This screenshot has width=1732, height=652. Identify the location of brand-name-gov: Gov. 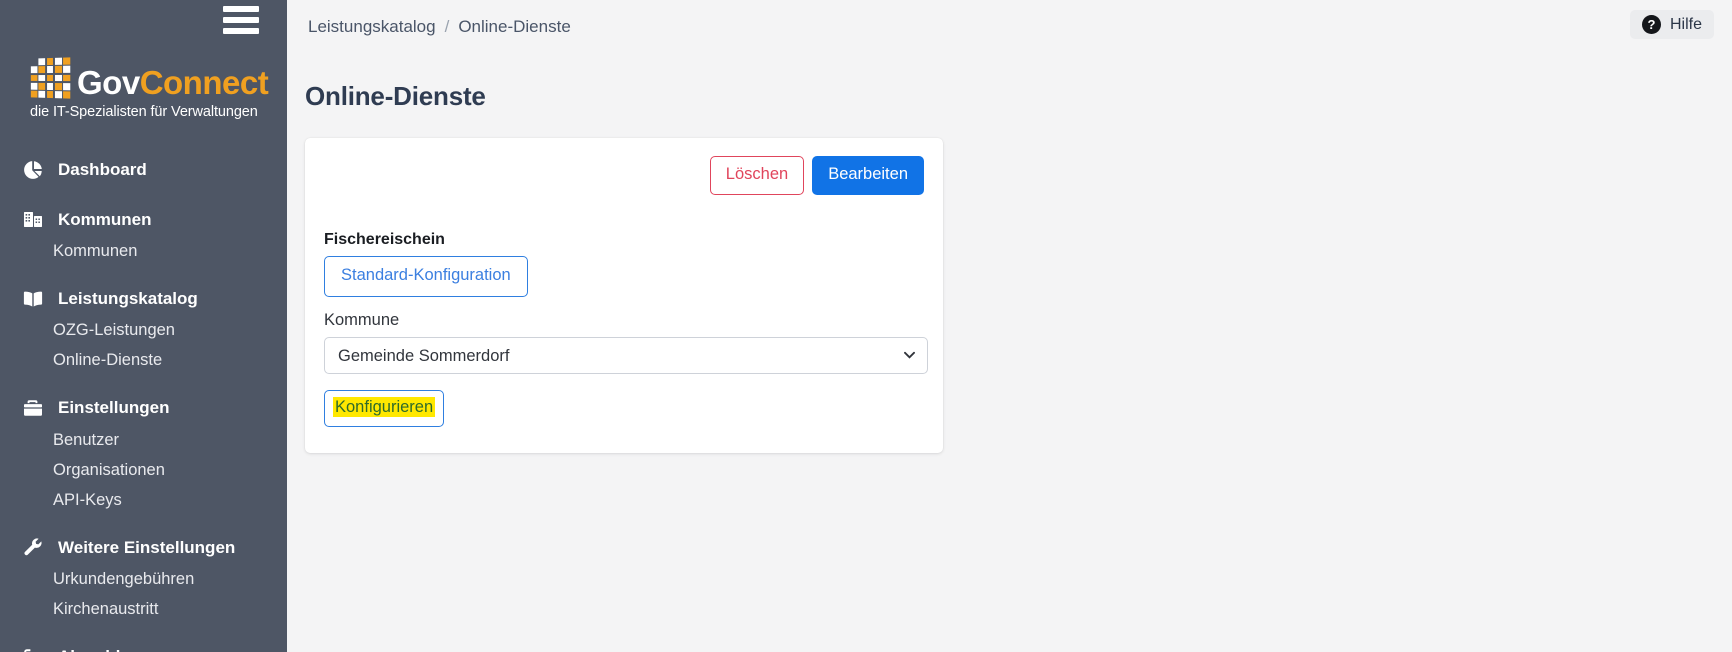
(108, 82).